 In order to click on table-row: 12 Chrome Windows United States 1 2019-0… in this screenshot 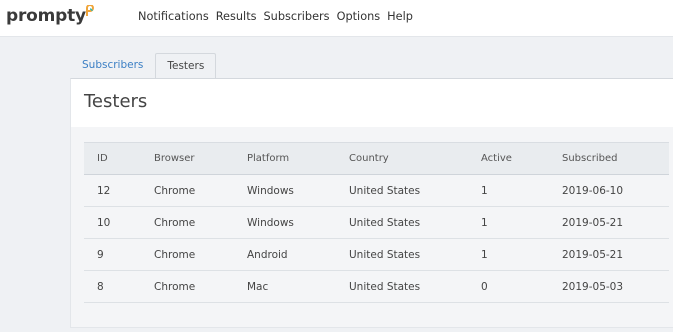, I will do `click(376, 191)`.